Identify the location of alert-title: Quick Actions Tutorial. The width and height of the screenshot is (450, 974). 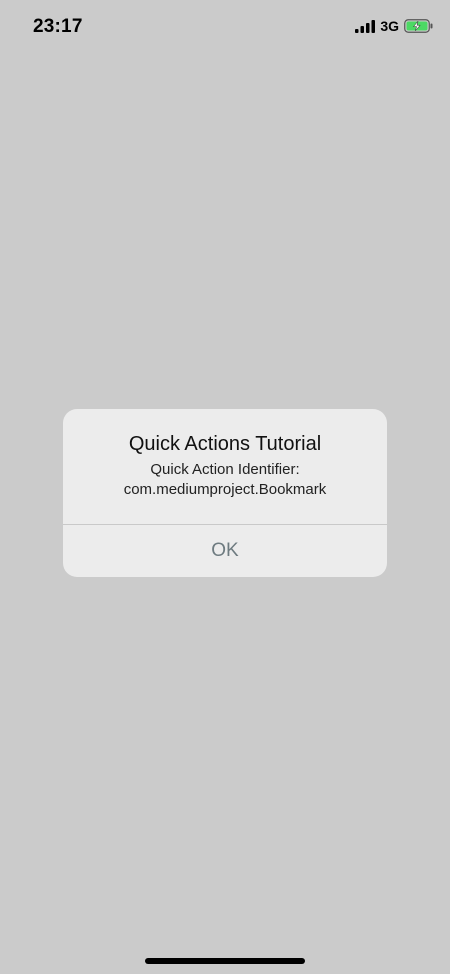
(225, 444).